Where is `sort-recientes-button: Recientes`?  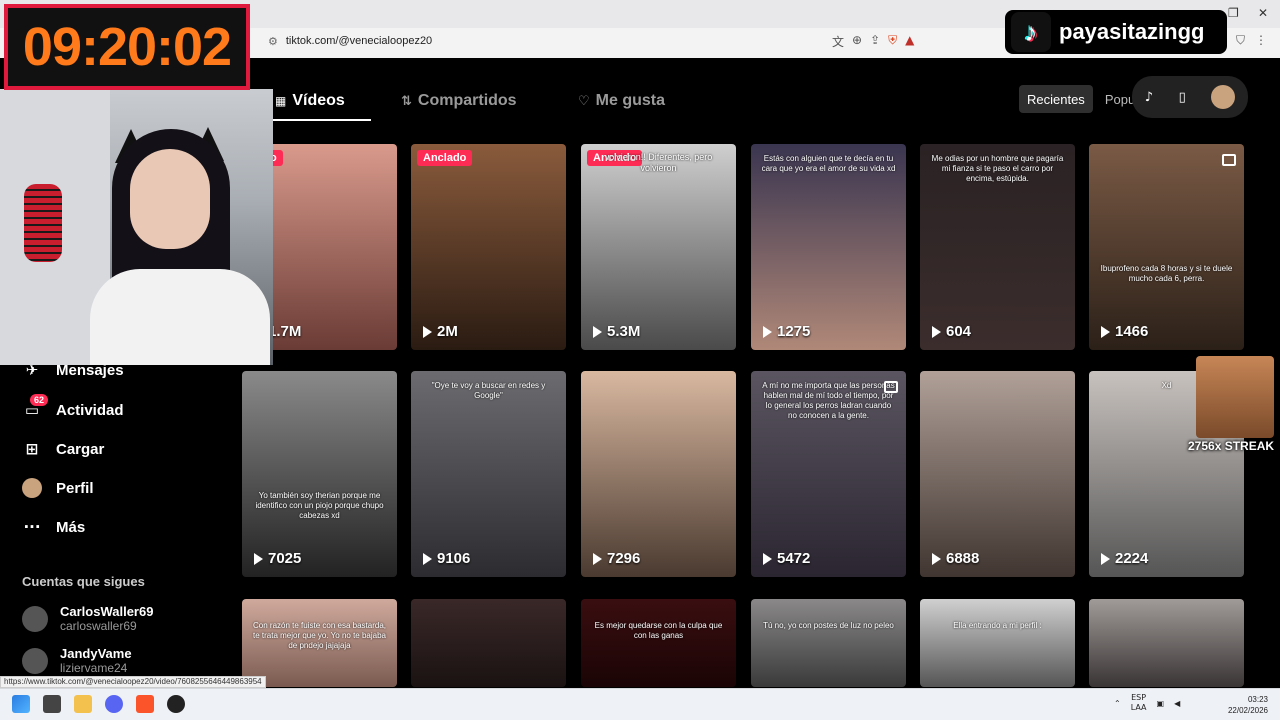 sort-recientes-button: Recientes is located at coordinates (1056, 99).